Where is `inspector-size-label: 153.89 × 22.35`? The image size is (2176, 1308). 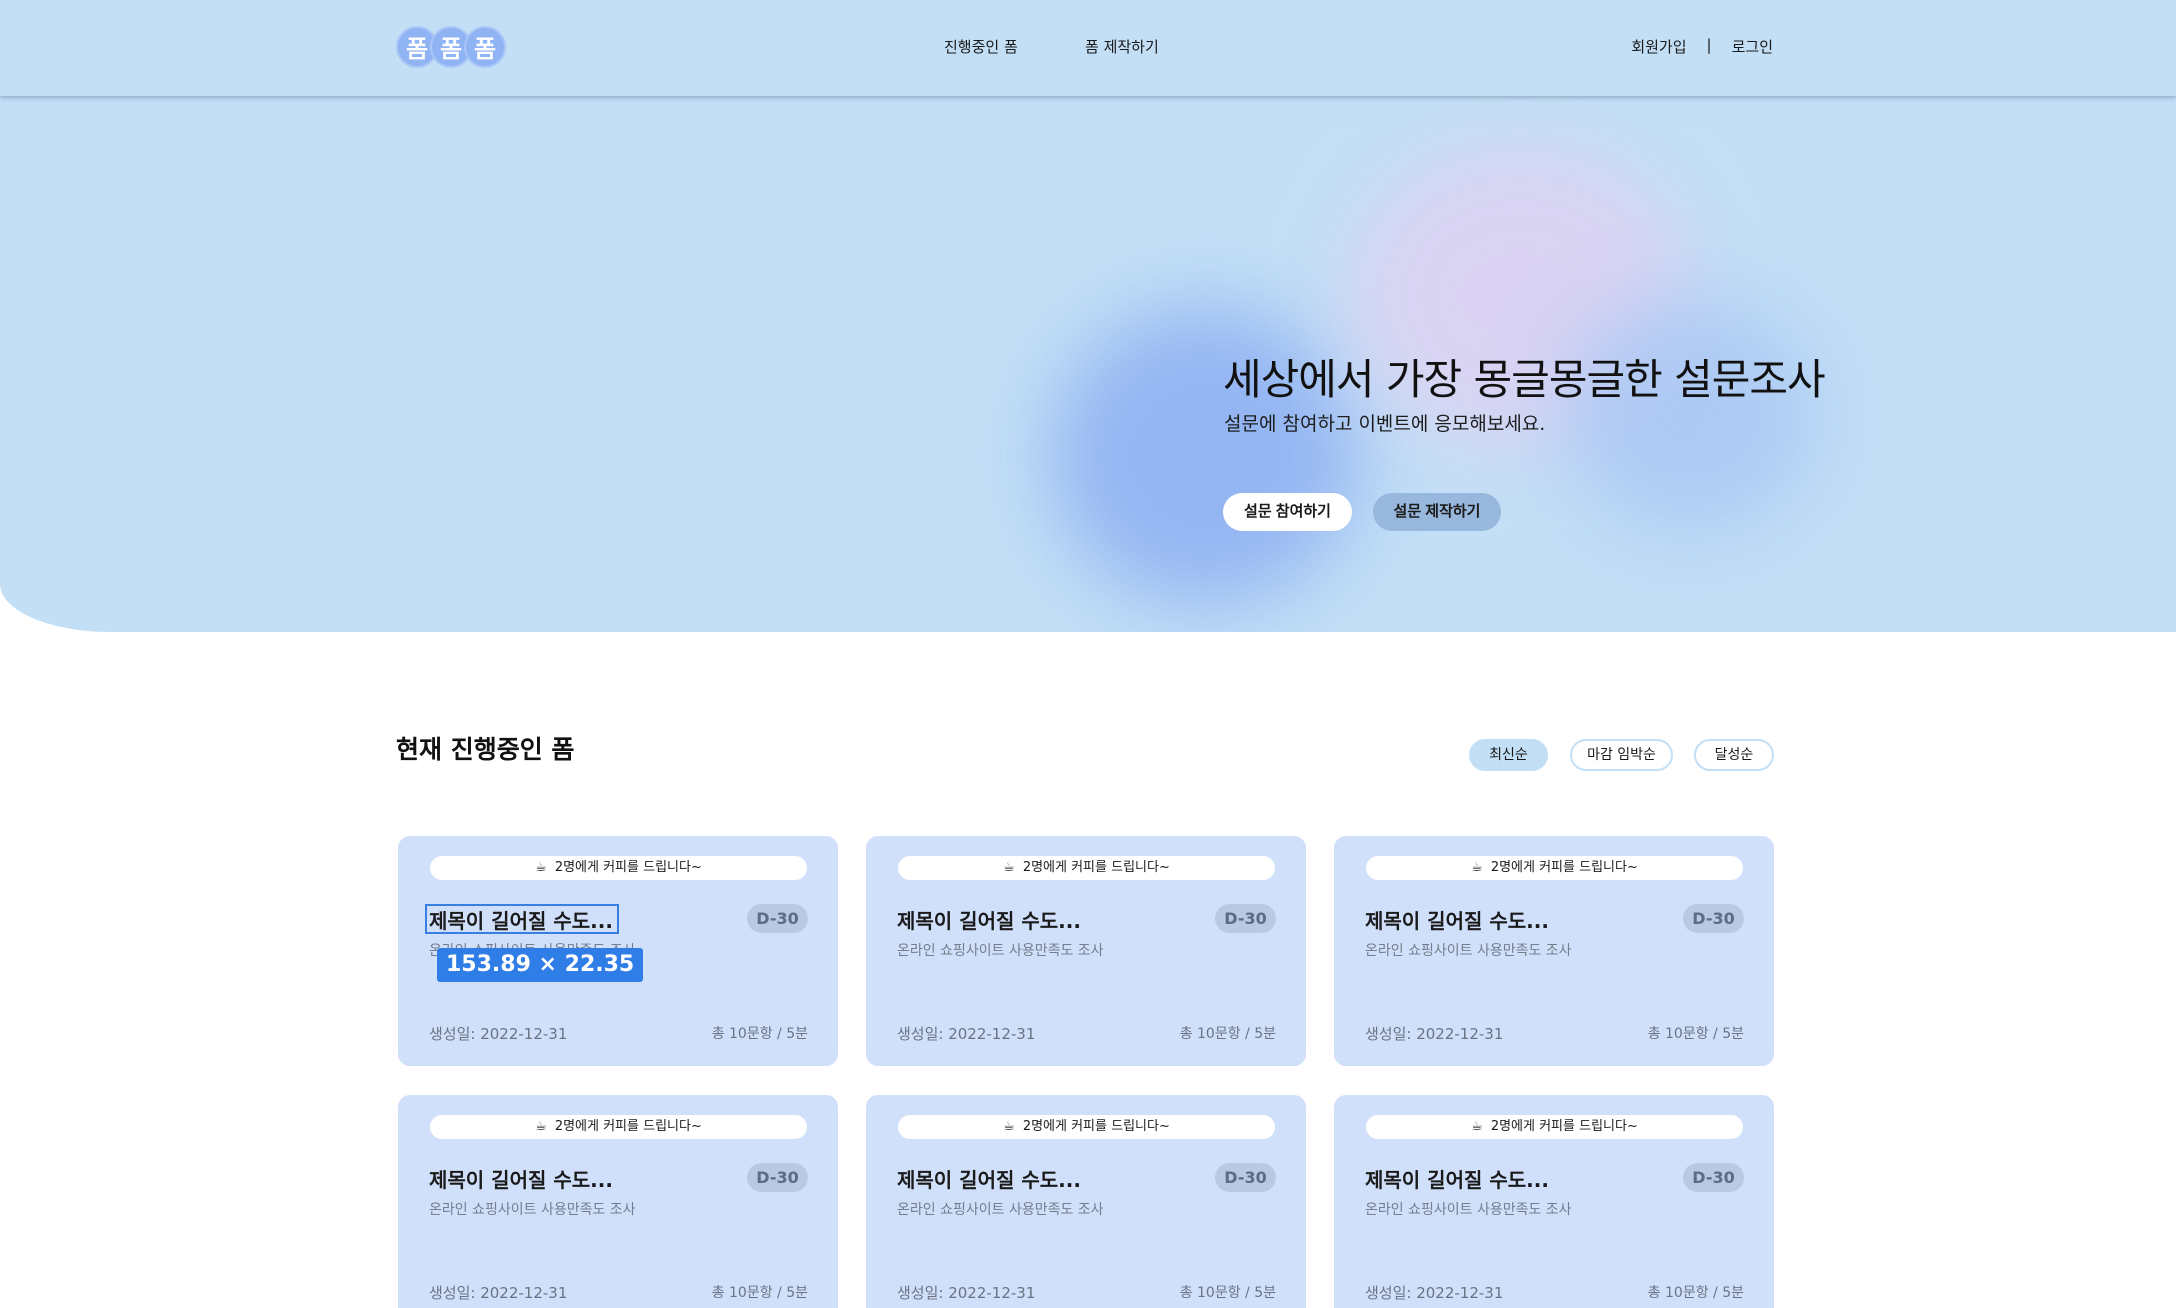
inspector-size-label: 153.89 × 22.35 is located at coordinates (540, 965).